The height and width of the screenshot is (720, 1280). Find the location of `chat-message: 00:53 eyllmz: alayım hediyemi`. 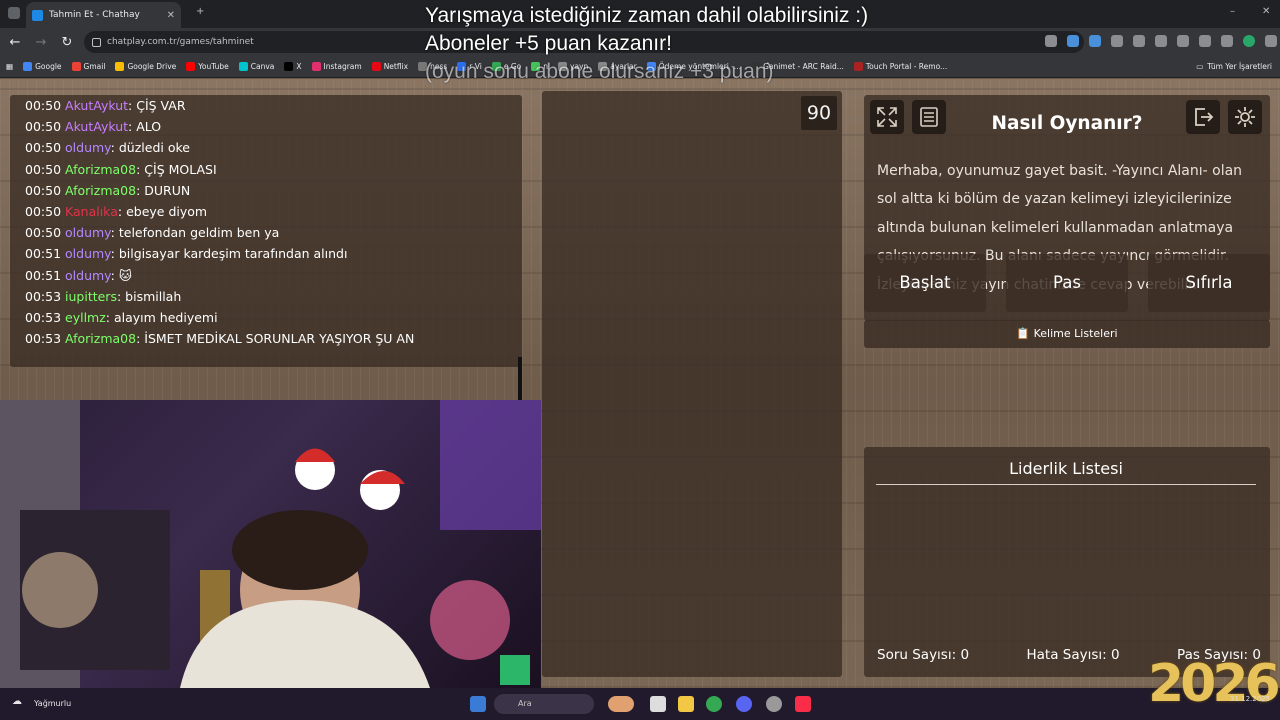

chat-message: 00:53 eyllmz: alayım hediyemi is located at coordinates (121, 318).